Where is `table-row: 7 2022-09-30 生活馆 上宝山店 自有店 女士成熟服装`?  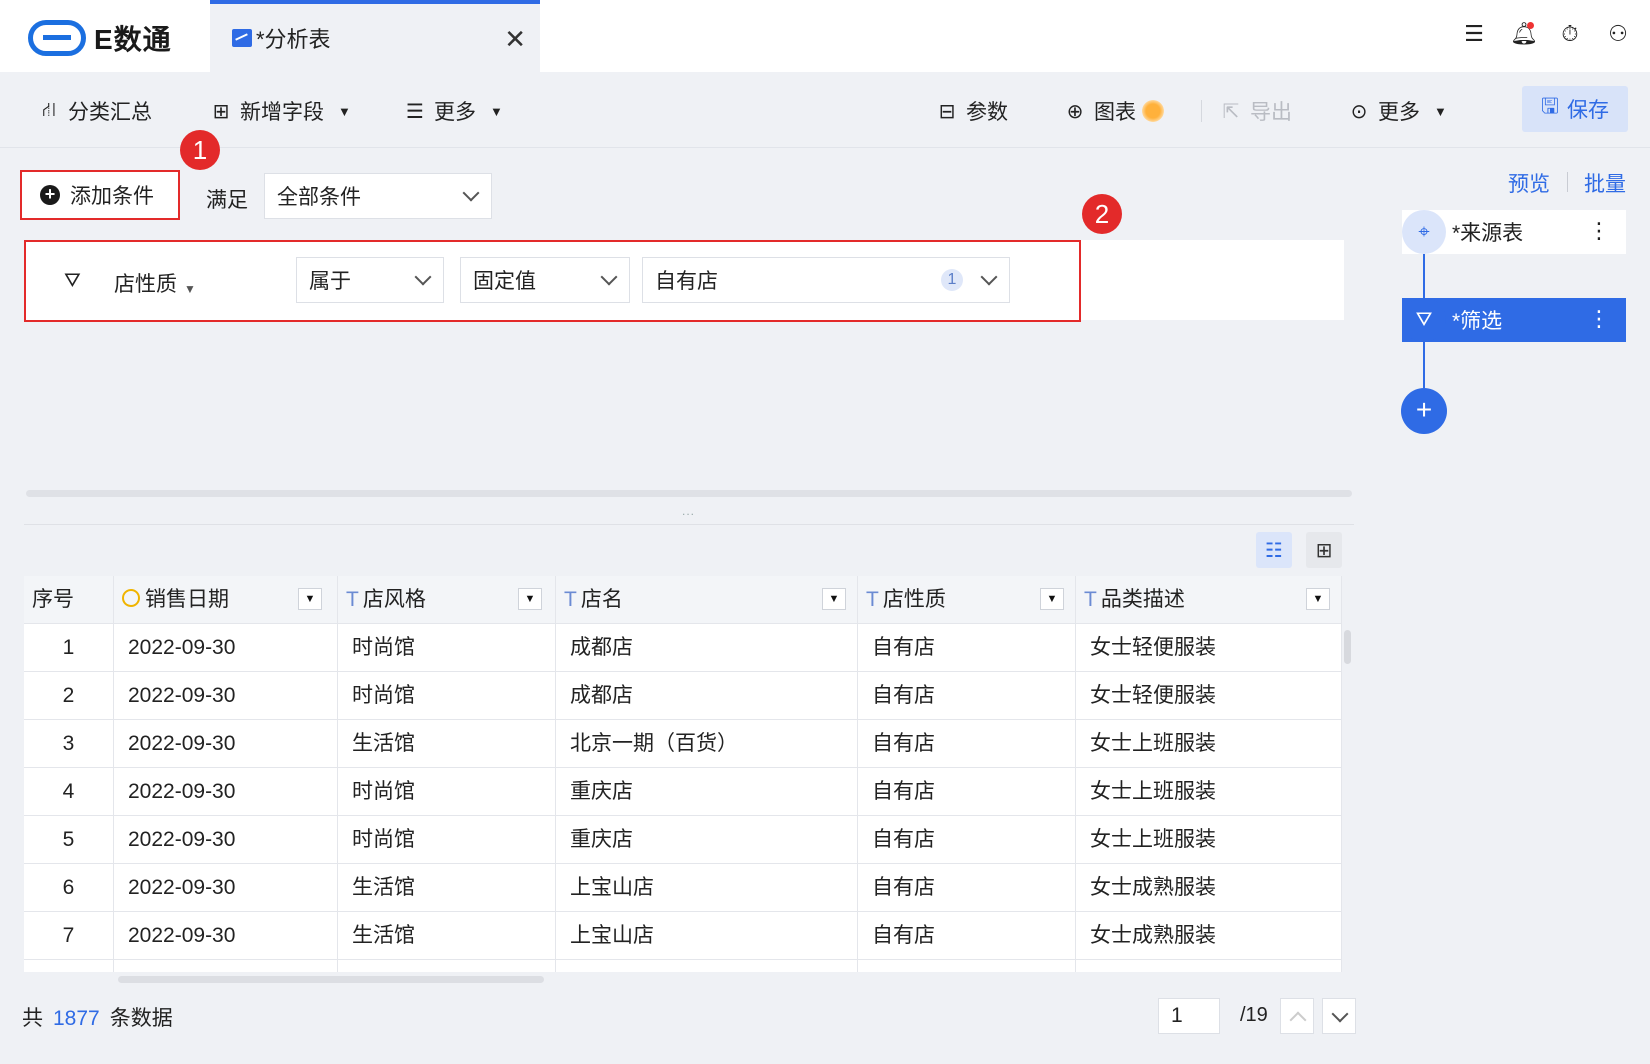 table-row: 7 2022-09-30 生活馆 上宝山店 自有店 女士成熟服装 is located at coordinates (683, 936).